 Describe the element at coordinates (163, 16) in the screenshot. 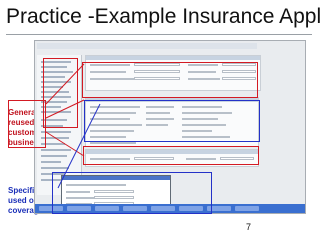

I see `slide-title: Practice -Example Insurance Appl.` at that location.